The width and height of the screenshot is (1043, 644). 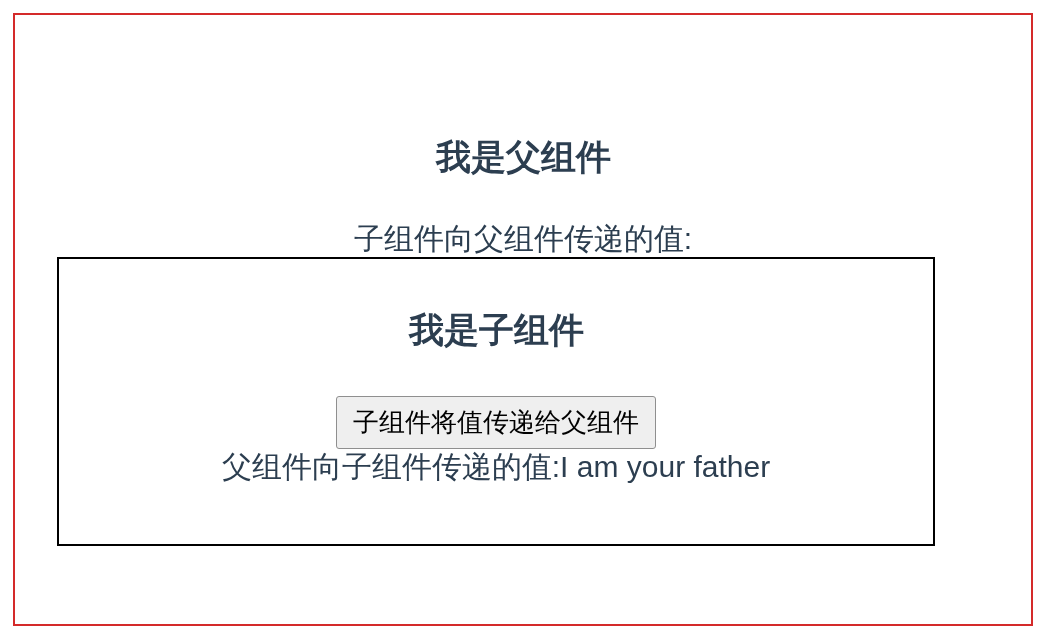 I want to click on send-value-button: 子组件将值传递给父组件, so click(x=496, y=422).